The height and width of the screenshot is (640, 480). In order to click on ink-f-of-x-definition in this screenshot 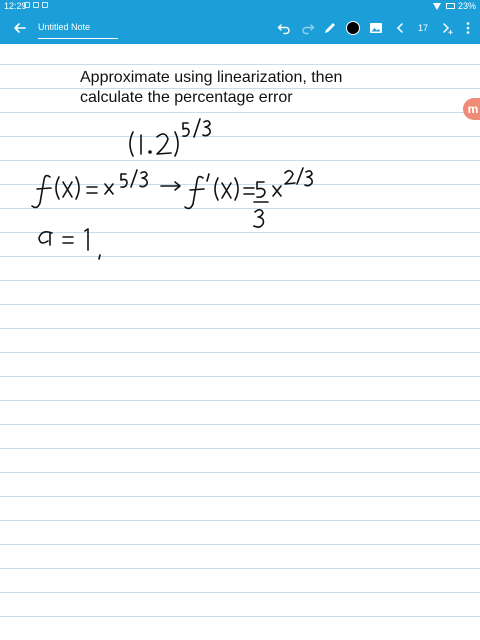, I will do `click(89, 189)`.